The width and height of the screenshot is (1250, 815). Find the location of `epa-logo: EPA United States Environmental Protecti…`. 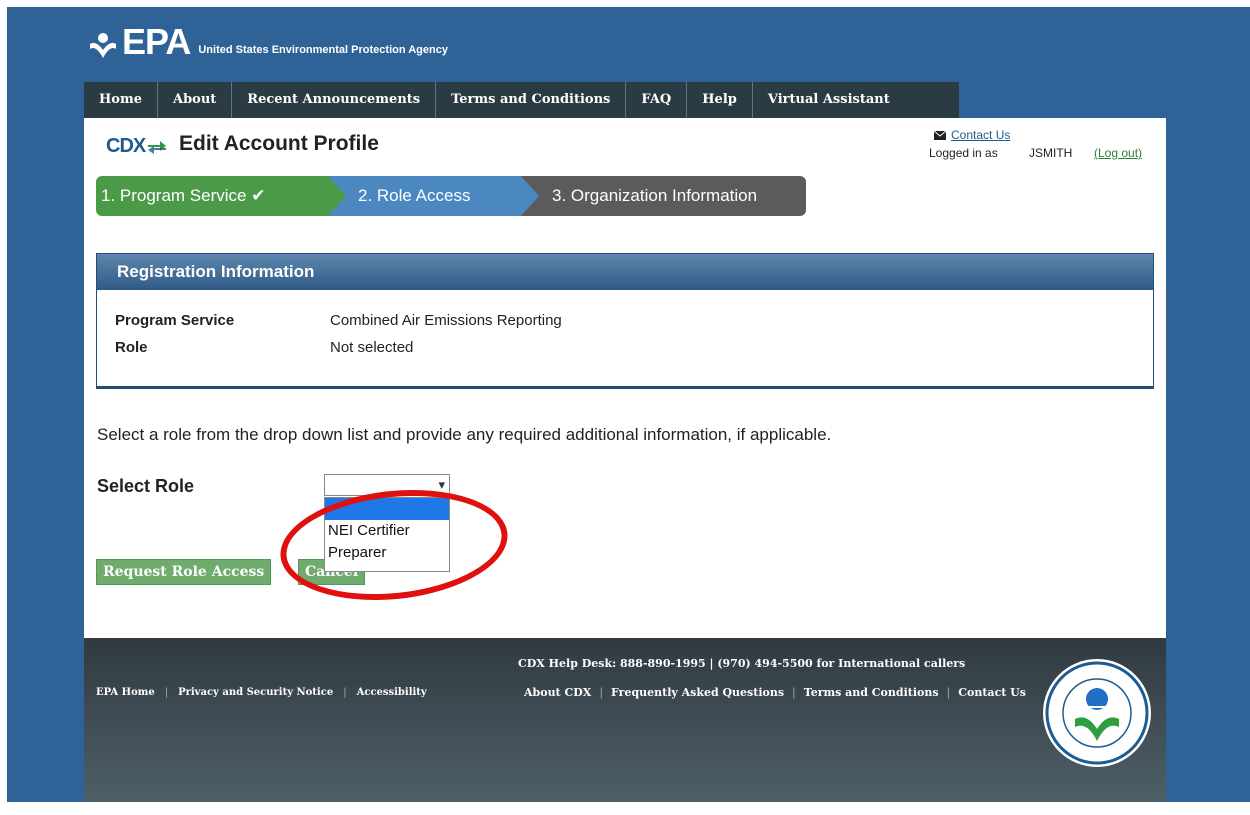

epa-logo: EPA United States Environmental Protecti… is located at coordinates (268, 40).